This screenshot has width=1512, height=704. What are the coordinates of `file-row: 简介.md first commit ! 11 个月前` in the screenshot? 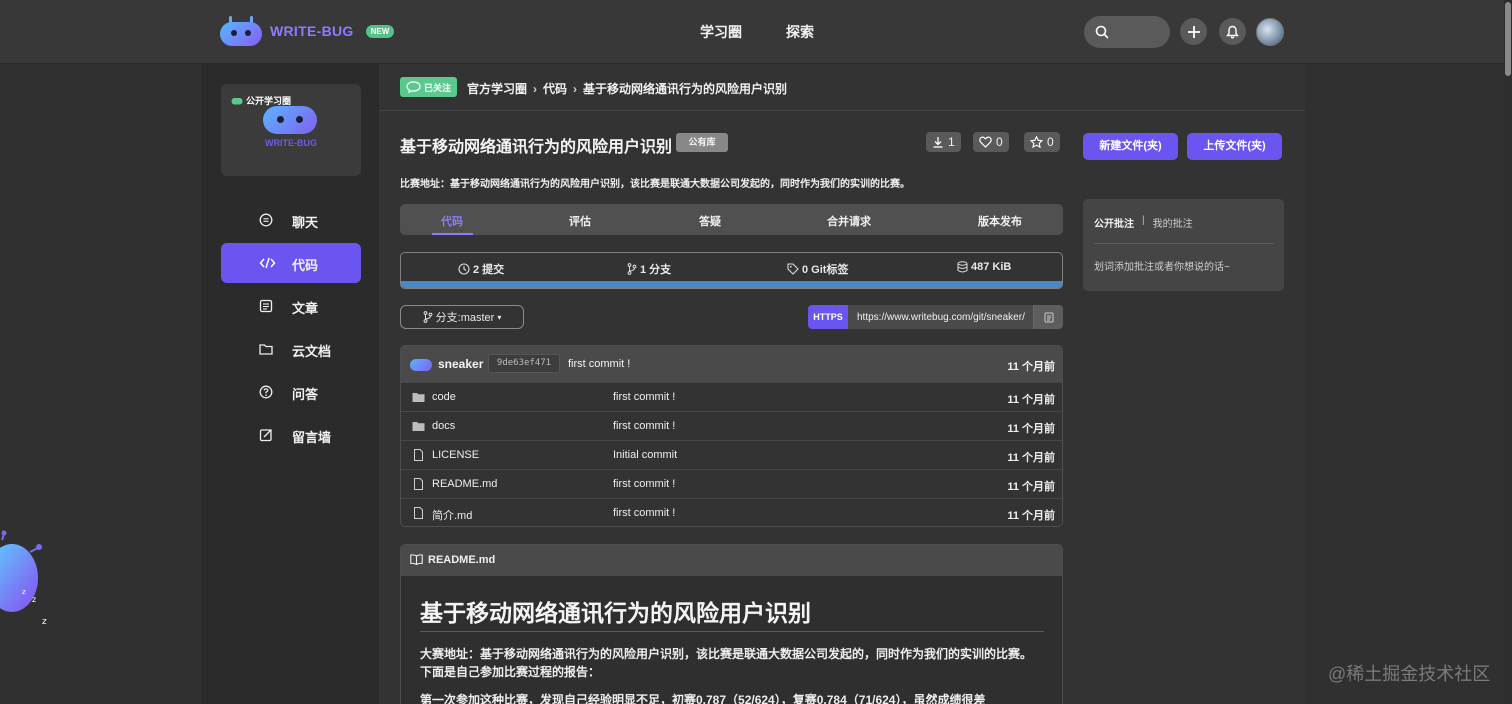 It's located at (731, 512).